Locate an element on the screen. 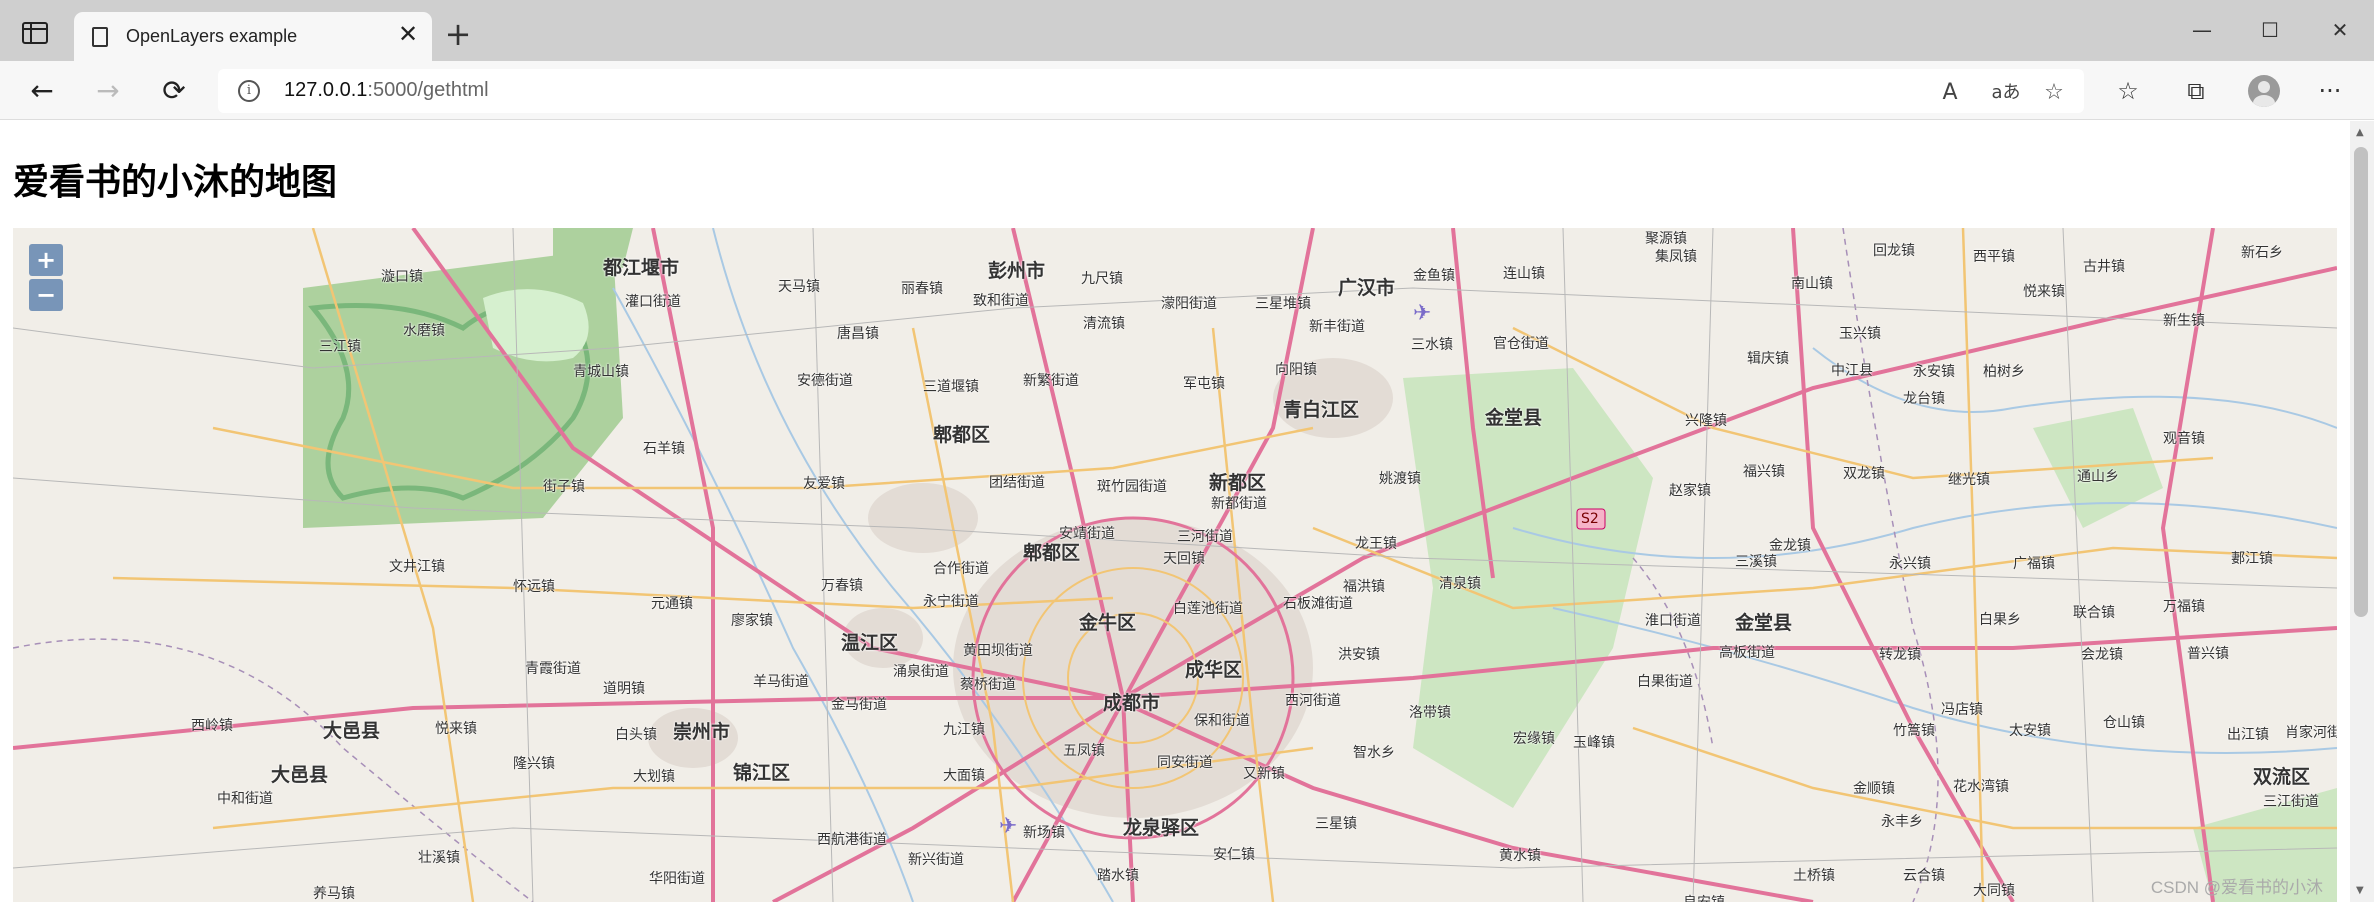 This screenshot has height=902, width=2374. scrollbar-thumb is located at coordinates (2361, 382).